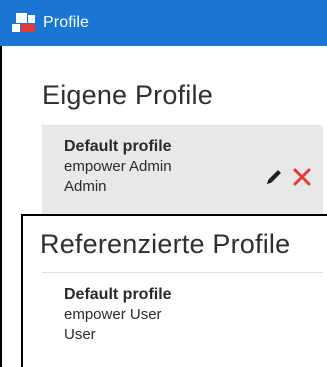 This screenshot has width=327, height=367. I want to click on profile-user: empower User, so click(113, 314).